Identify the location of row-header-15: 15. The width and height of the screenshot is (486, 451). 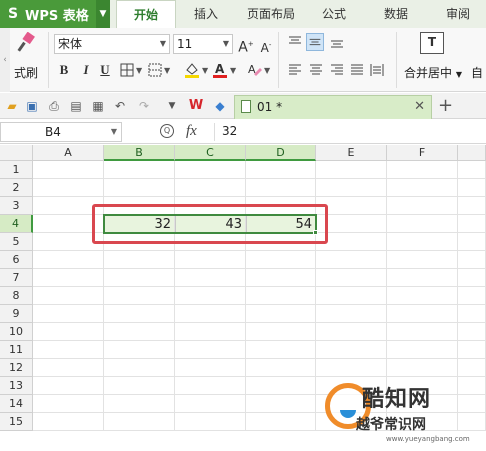
(16, 422).